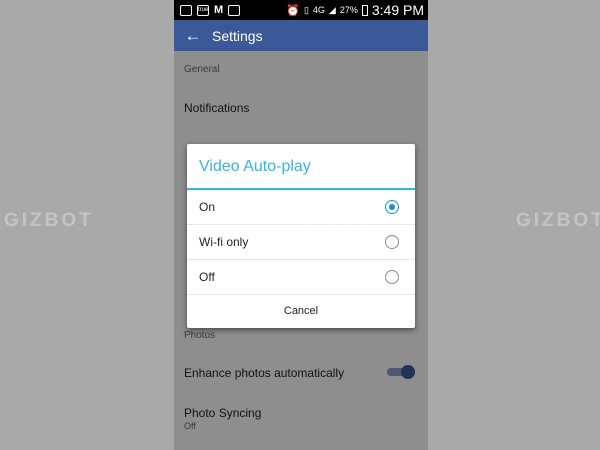 This screenshot has height=450, width=600. Describe the element at coordinates (193, 36) in the screenshot. I see `back-arrow-icon: ←` at that location.